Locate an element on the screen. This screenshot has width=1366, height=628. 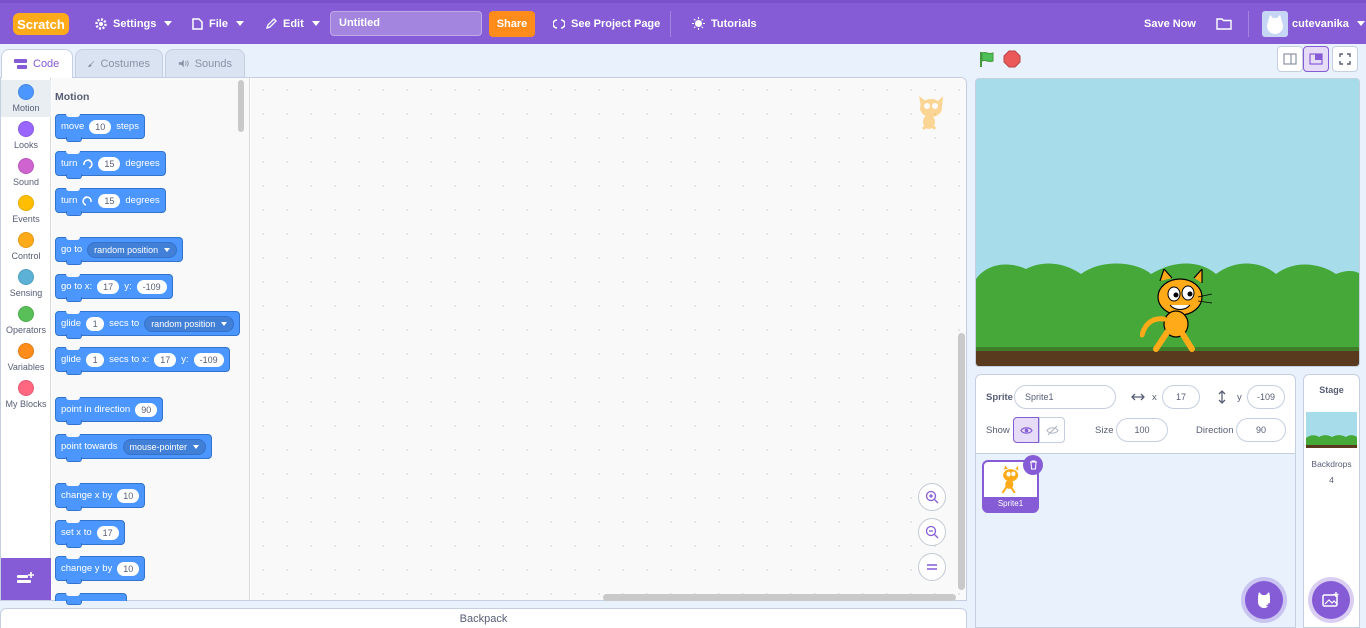
zoom-out-icon is located at coordinates (932, 532).